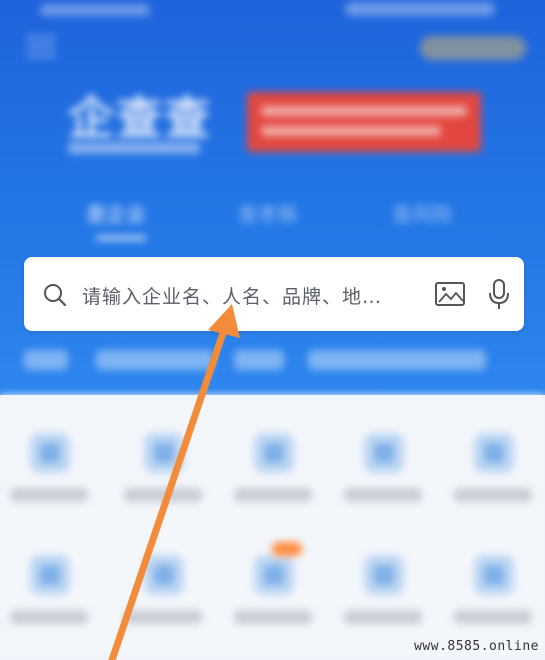 The height and width of the screenshot is (660, 545). Describe the element at coordinates (140, 118) in the screenshot. I see `app-logo: 企查查` at that location.